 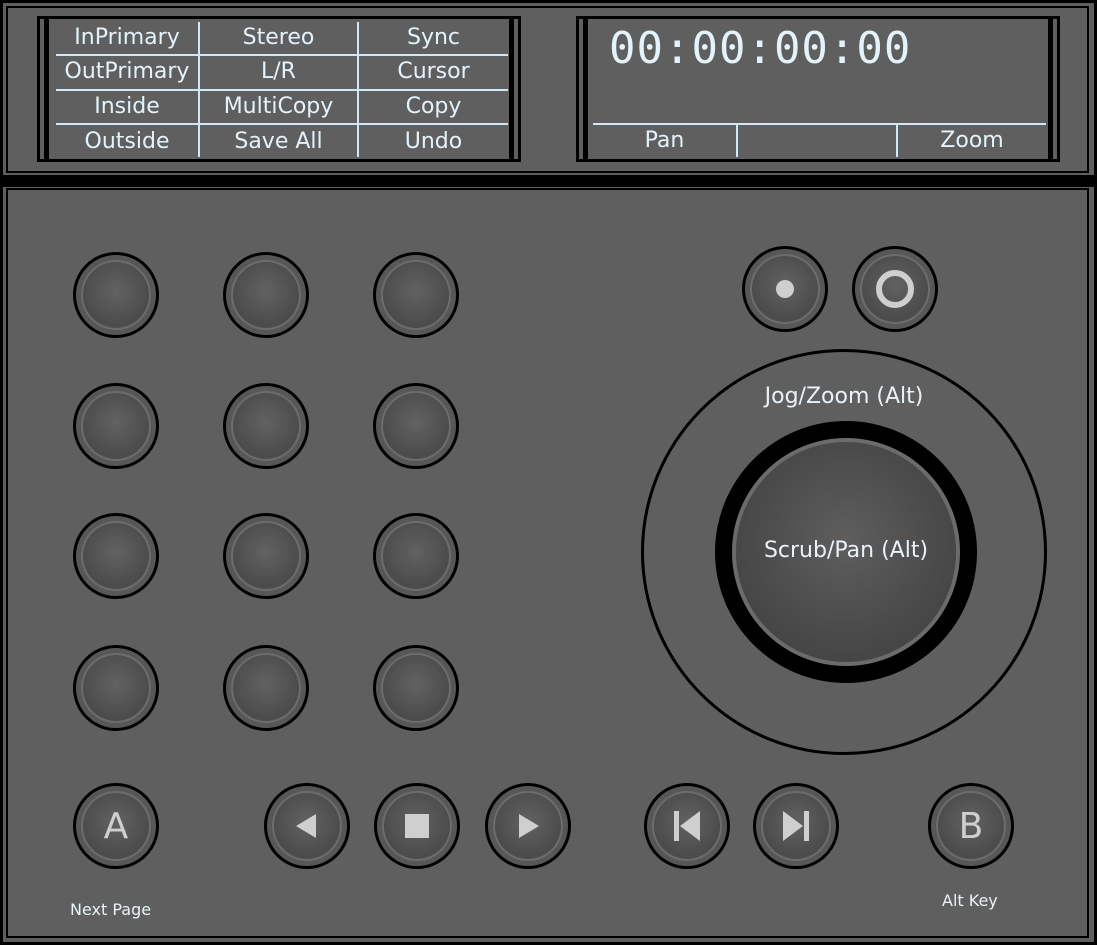 I want to click on b-button-label: B, so click(x=971, y=826).